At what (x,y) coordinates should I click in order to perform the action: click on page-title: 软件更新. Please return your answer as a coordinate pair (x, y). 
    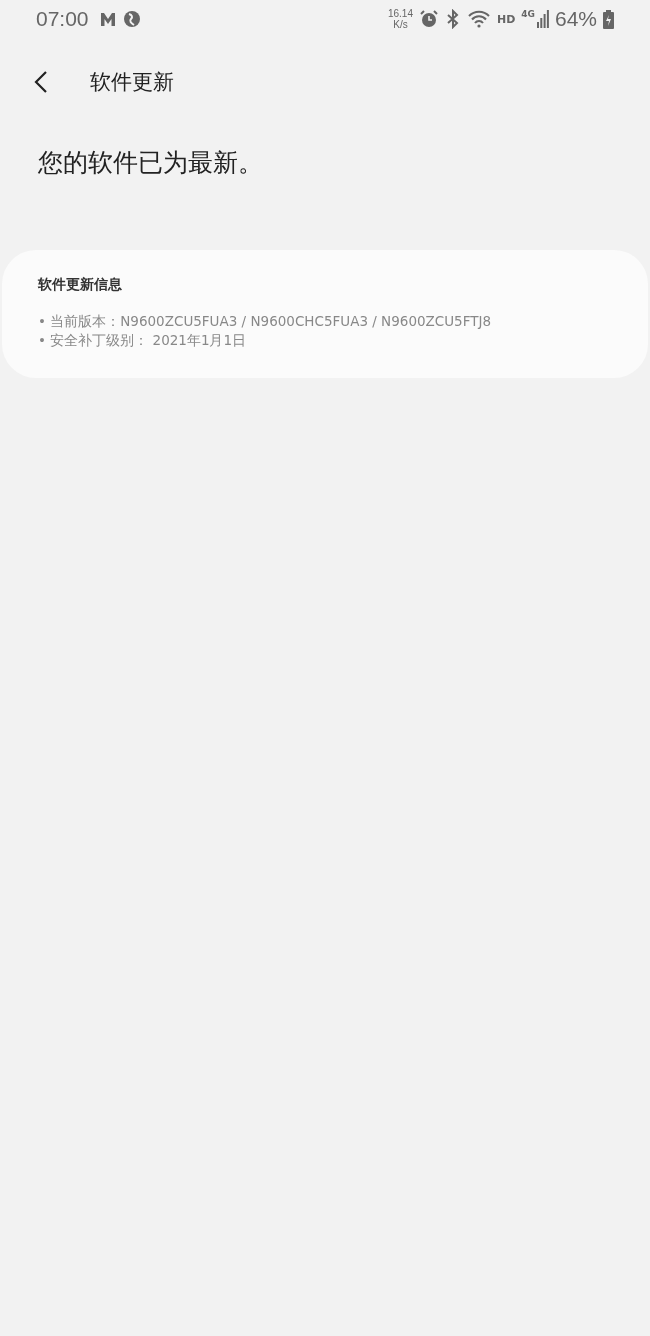
    Looking at the image, I should click on (132, 82).